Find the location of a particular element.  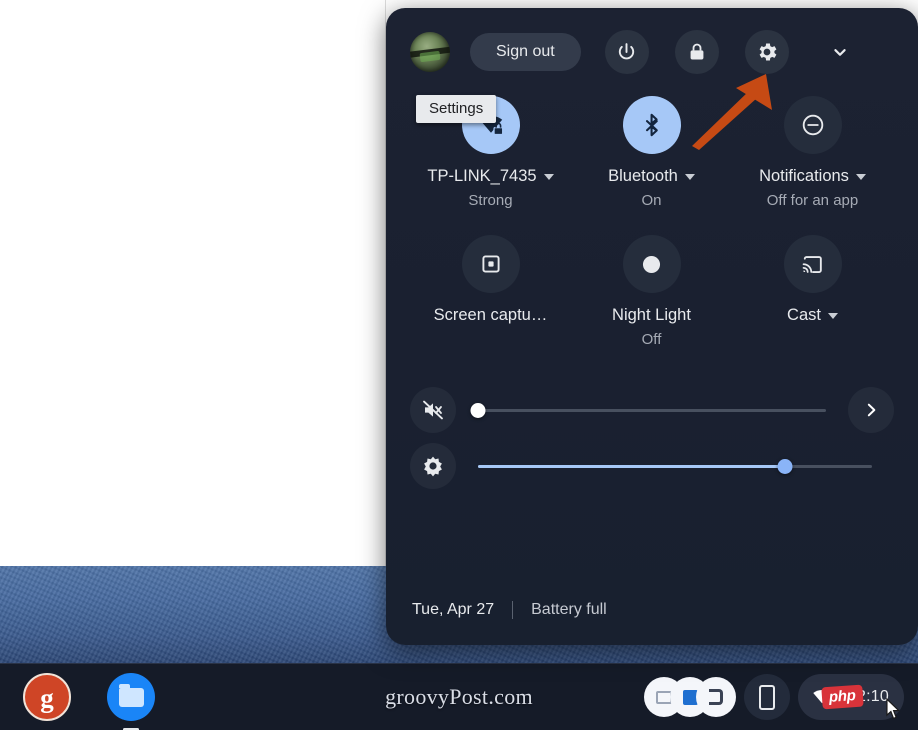

sign-out-label: Sign out is located at coordinates (525, 51).